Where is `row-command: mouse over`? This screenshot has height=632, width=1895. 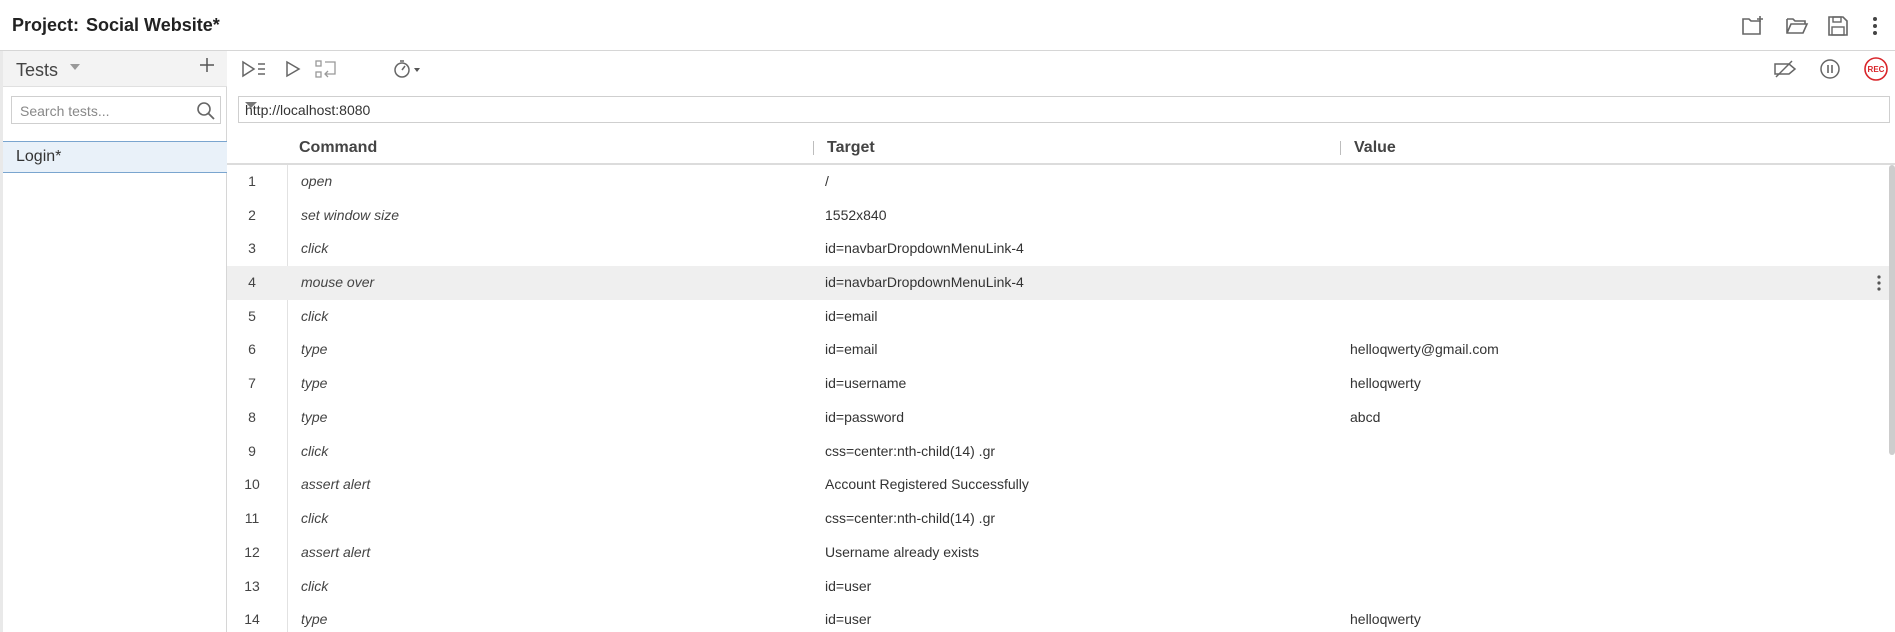
row-command: mouse over is located at coordinates (338, 282).